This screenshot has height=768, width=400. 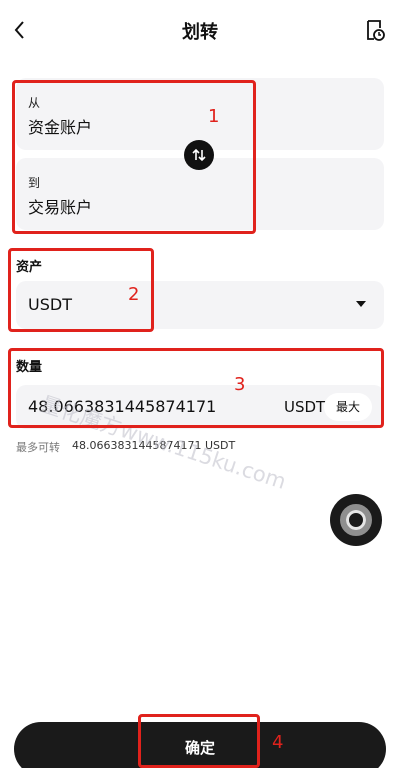 I want to click on max-button: 最大, so click(x=348, y=407).